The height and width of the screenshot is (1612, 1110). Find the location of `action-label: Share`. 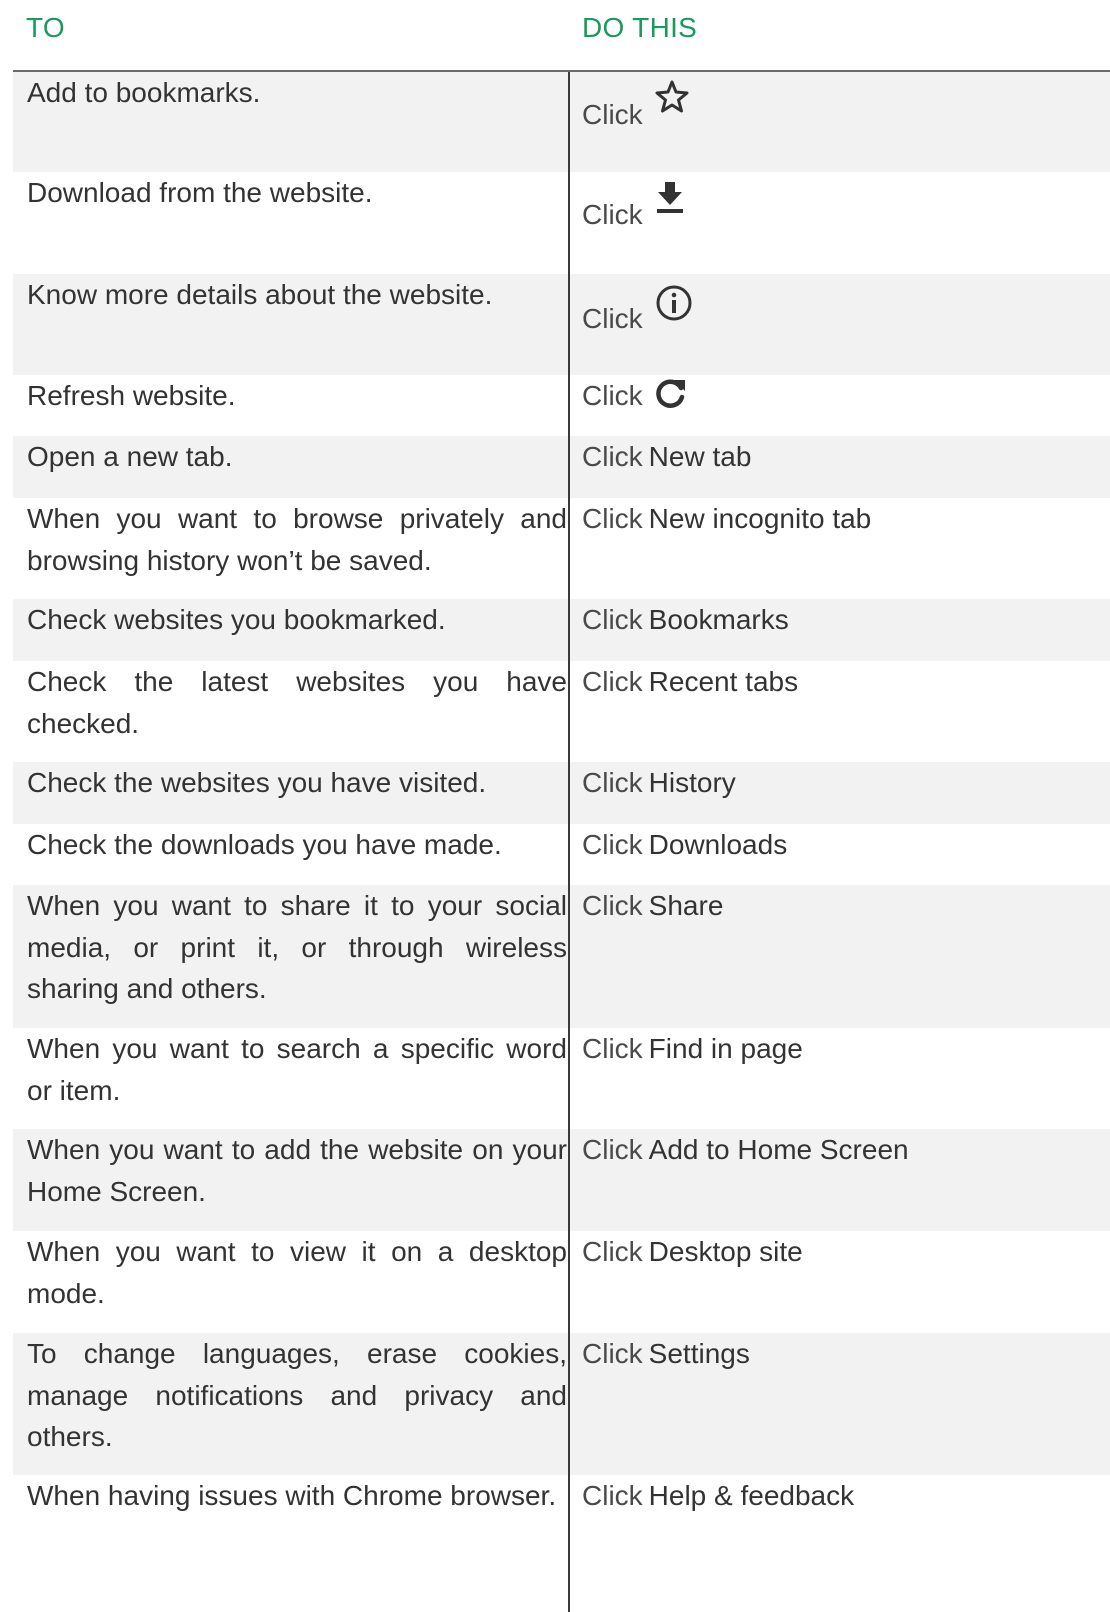

action-label: Share is located at coordinates (686, 905).